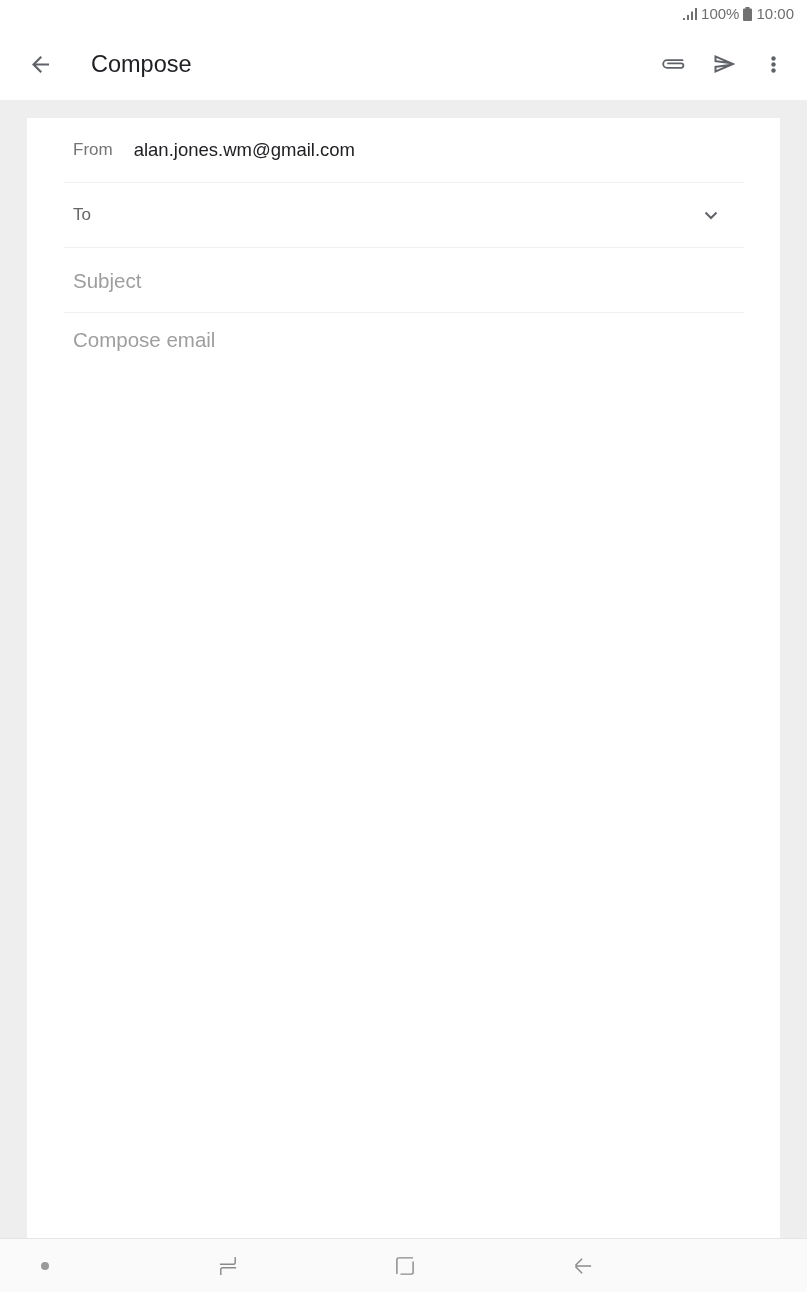 This screenshot has height=1292, width=807. Describe the element at coordinates (228, 1265) in the screenshot. I see `recent-apps-icon` at that location.